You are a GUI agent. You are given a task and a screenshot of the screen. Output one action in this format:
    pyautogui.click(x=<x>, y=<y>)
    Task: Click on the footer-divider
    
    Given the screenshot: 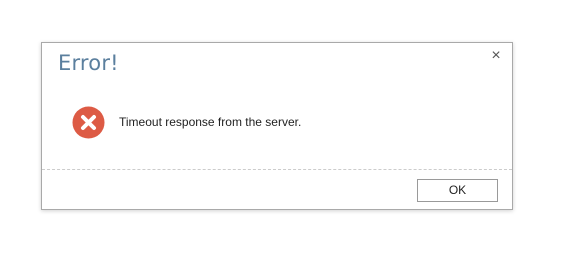 What is the action you would take?
    pyautogui.click(x=277, y=169)
    